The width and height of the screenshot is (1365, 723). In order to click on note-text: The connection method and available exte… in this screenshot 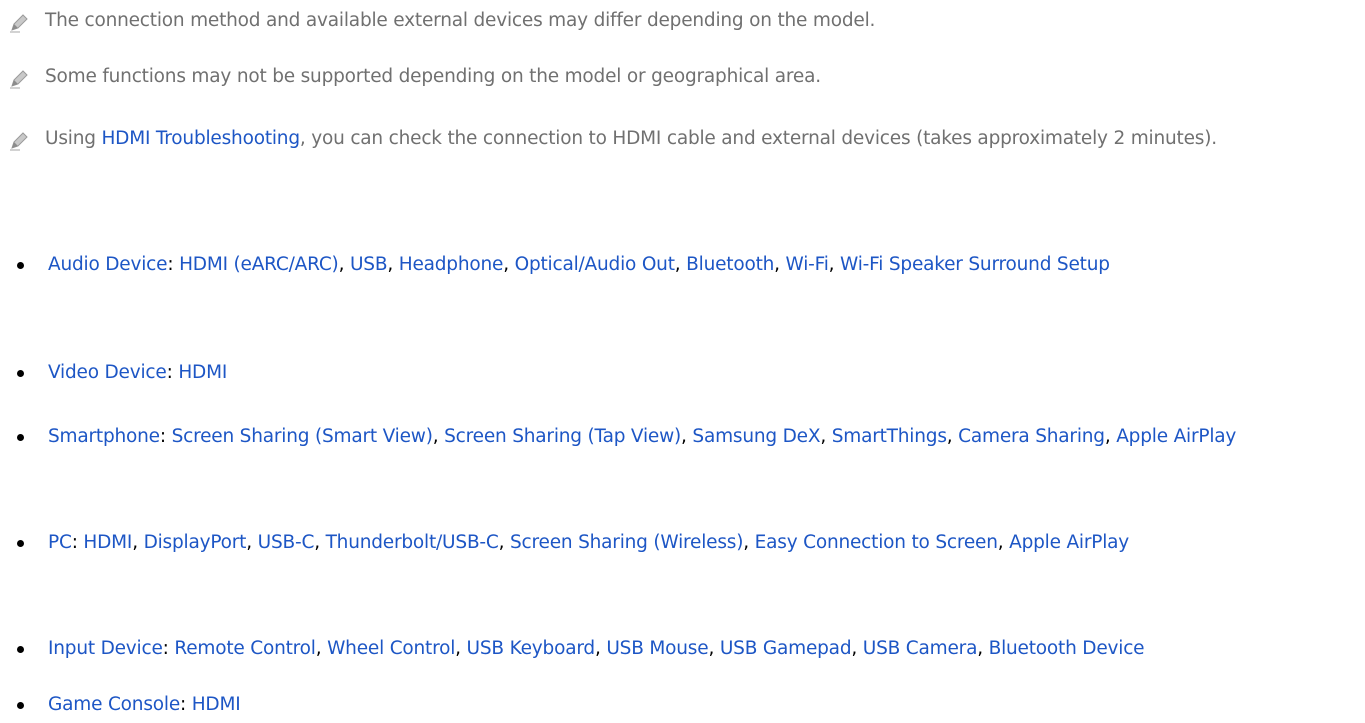, I will do `click(460, 20)`.